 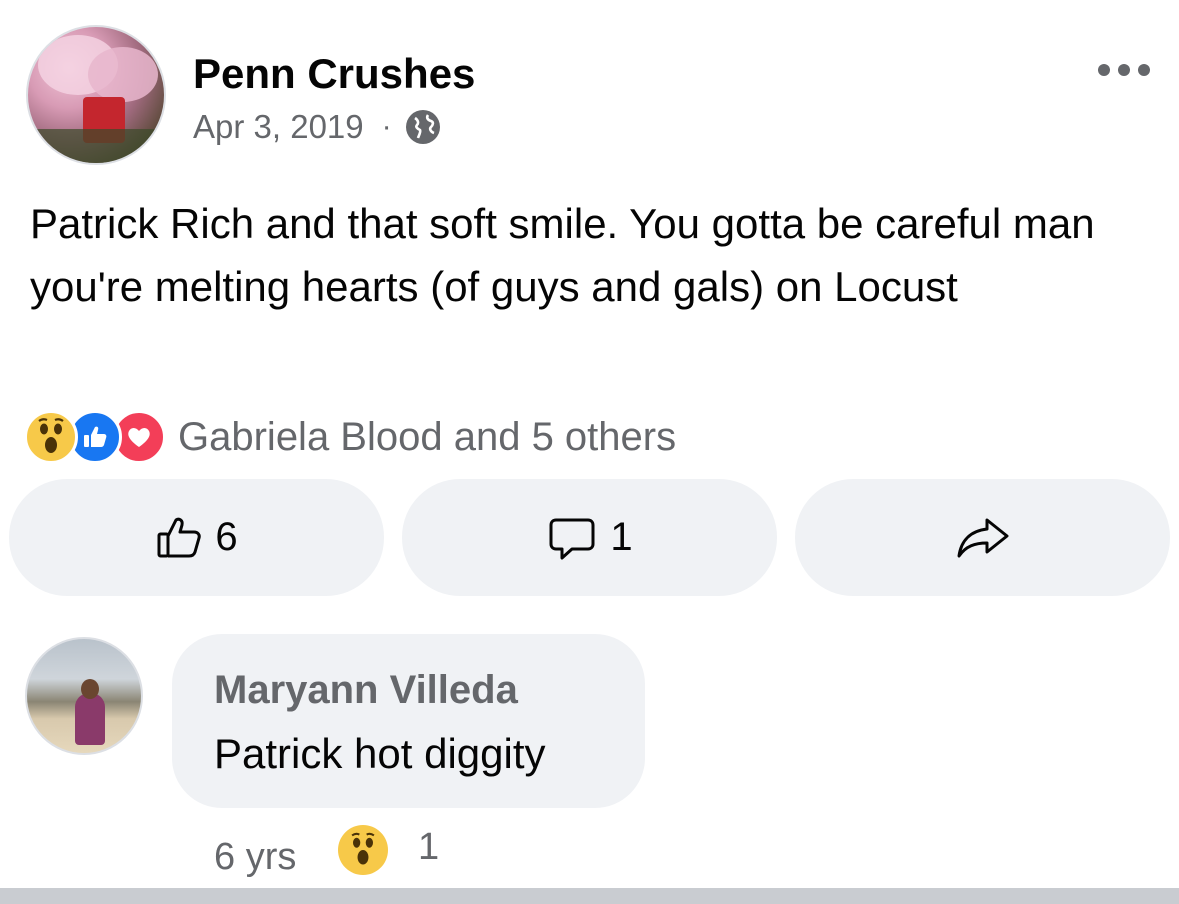 I want to click on comment-author: Maryann Villeda, so click(x=366, y=690).